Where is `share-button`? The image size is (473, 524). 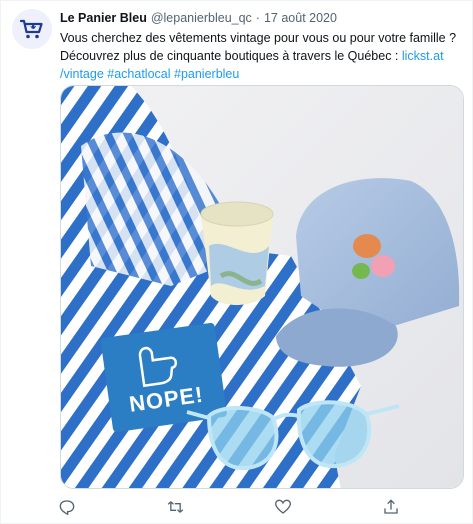
share-button is located at coordinates (391, 507).